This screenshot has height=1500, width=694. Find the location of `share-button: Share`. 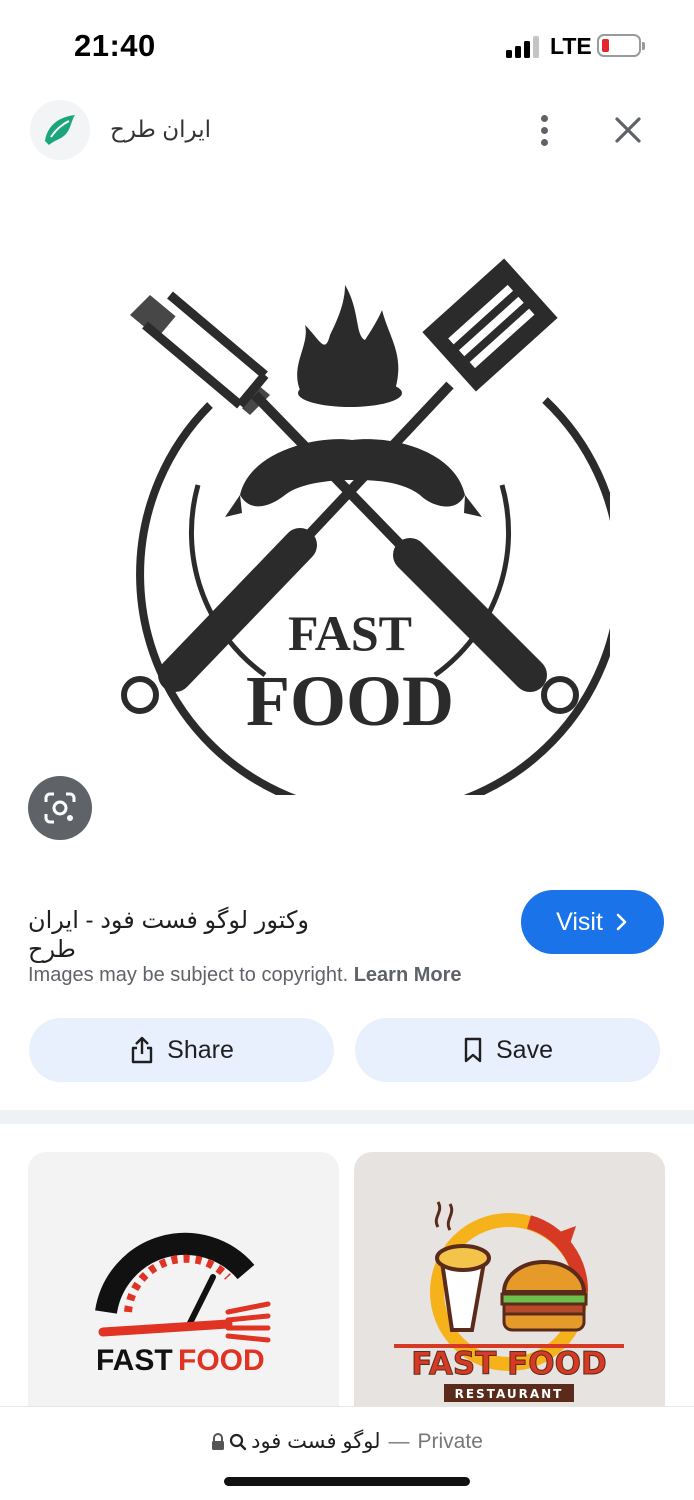

share-button: Share is located at coordinates (181, 1050).